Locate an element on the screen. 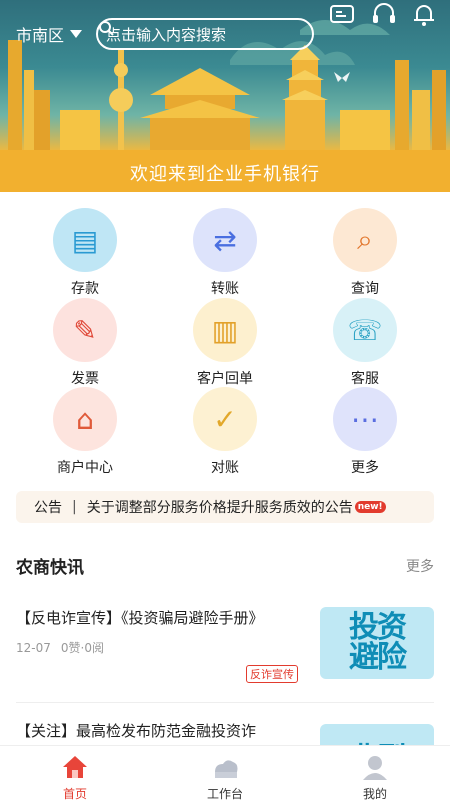  transfer-icon-glyph: ⇄ is located at coordinates (225, 240).